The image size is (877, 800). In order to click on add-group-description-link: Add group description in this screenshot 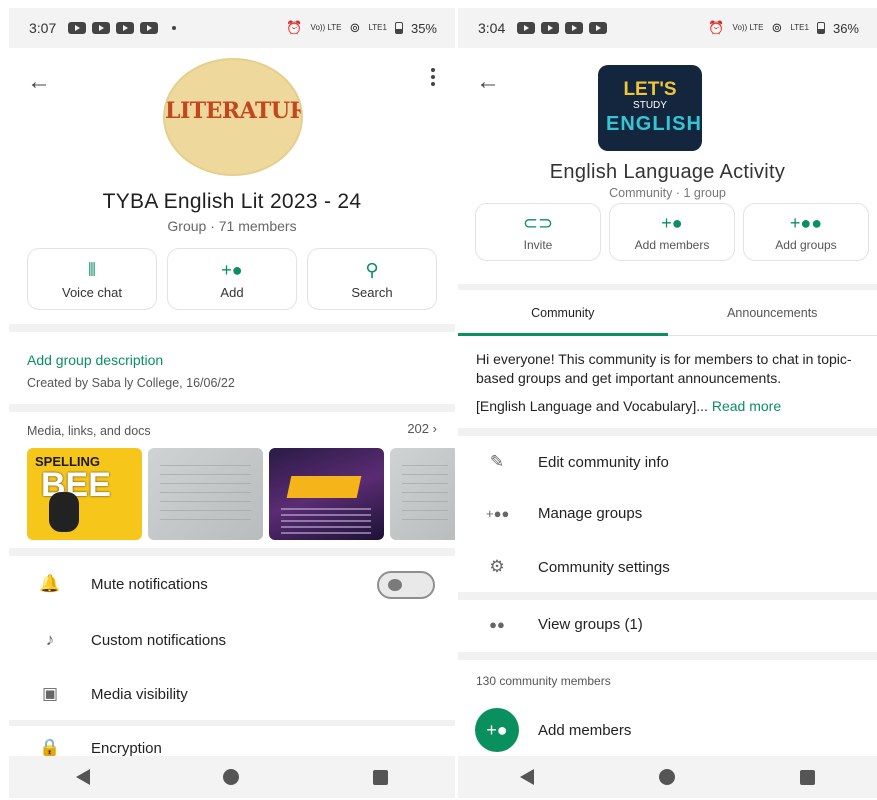, I will do `click(95, 360)`.